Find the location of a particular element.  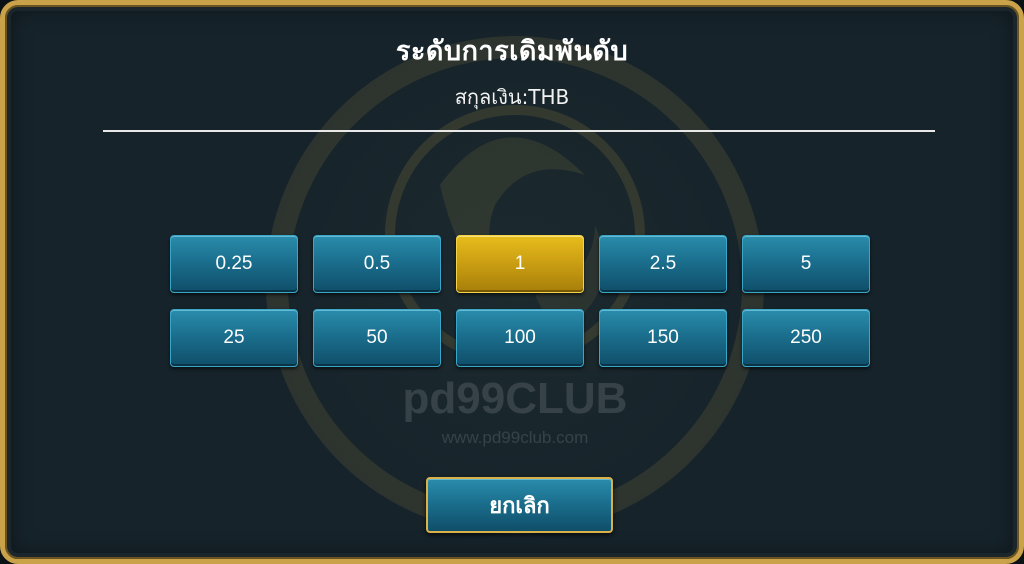

bet-level-button: 0.25 is located at coordinates (234, 264).